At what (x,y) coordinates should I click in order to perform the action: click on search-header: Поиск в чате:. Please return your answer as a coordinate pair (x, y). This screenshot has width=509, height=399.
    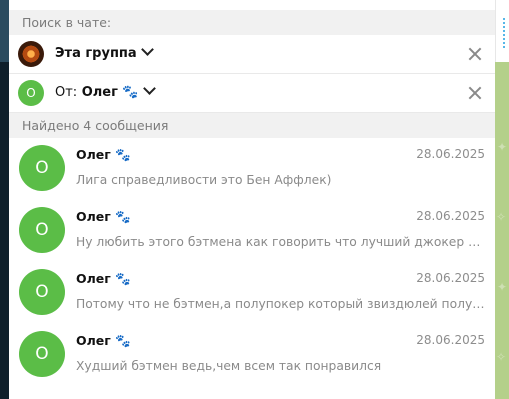
    Looking at the image, I should click on (252, 22).